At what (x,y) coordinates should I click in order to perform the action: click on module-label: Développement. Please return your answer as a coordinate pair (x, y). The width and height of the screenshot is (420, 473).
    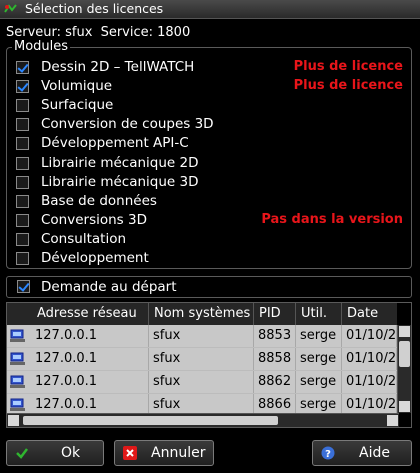
    Looking at the image, I should click on (95, 258).